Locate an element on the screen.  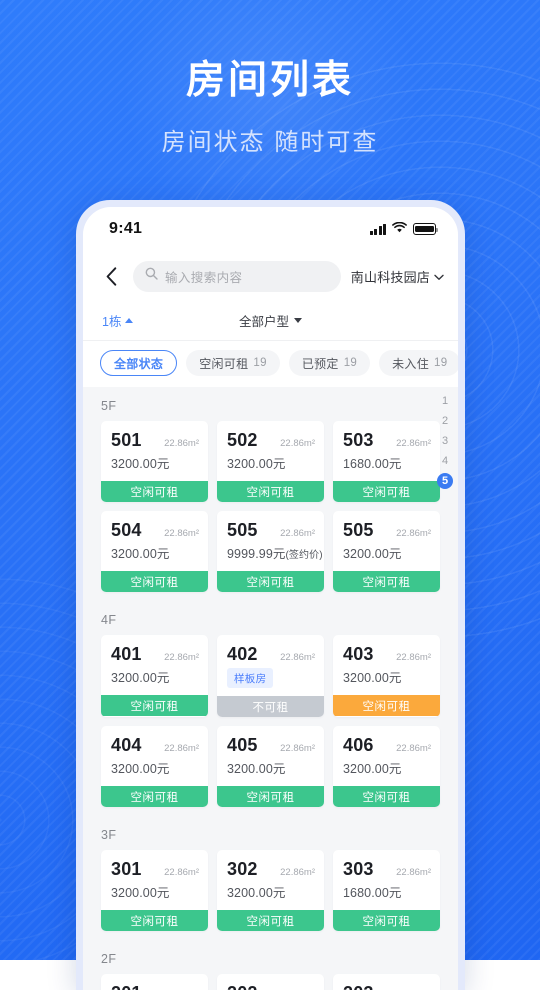
room-card: 30322.86m²1680.00元空闲可租 is located at coordinates (386, 890).